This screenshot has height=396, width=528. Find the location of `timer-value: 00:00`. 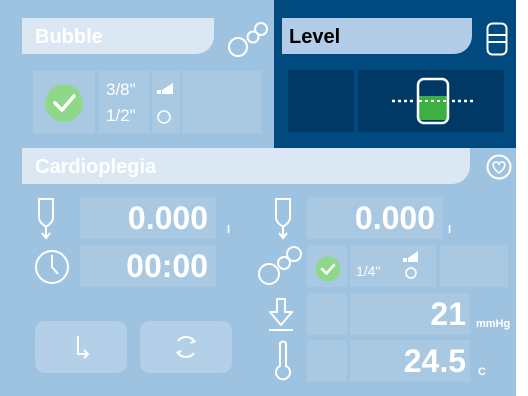

timer-value: 00:00 is located at coordinates (167, 266).